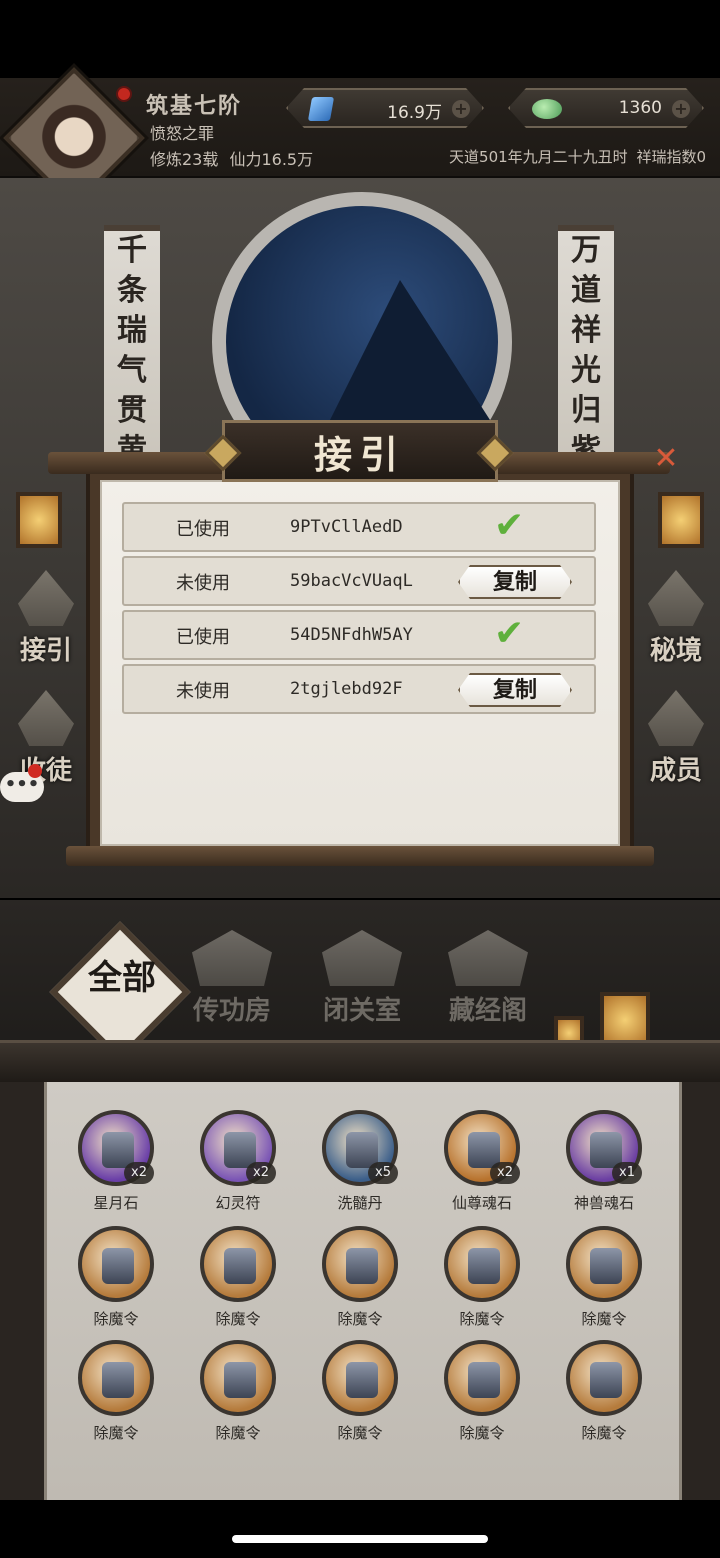 Image resolution: width=720 pixels, height=1558 pixels. I want to click on add-gems-button: +, so click(461, 109).